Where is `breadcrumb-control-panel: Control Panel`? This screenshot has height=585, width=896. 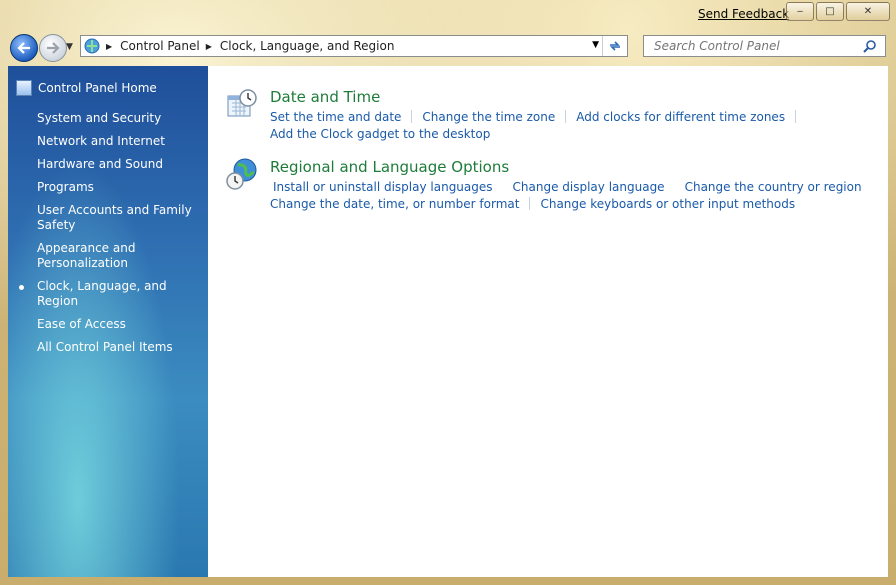 breadcrumb-control-panel: Control Panel is located at coordinates (160, 46).